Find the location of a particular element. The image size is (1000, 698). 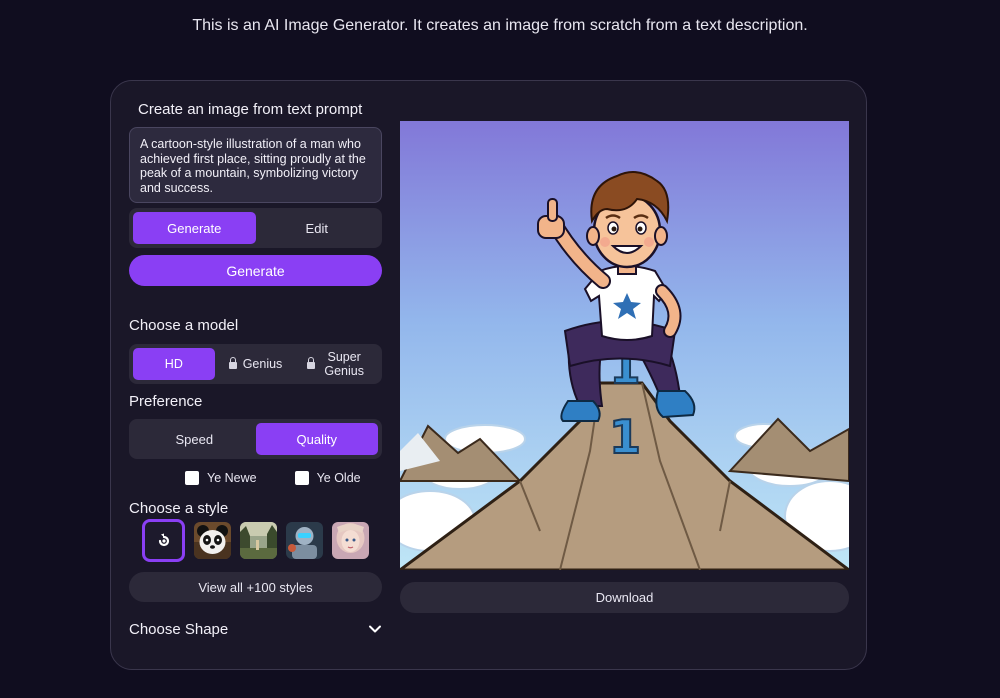

model-selector: HD Genius Super Genius is located at coordinates (255, 364).